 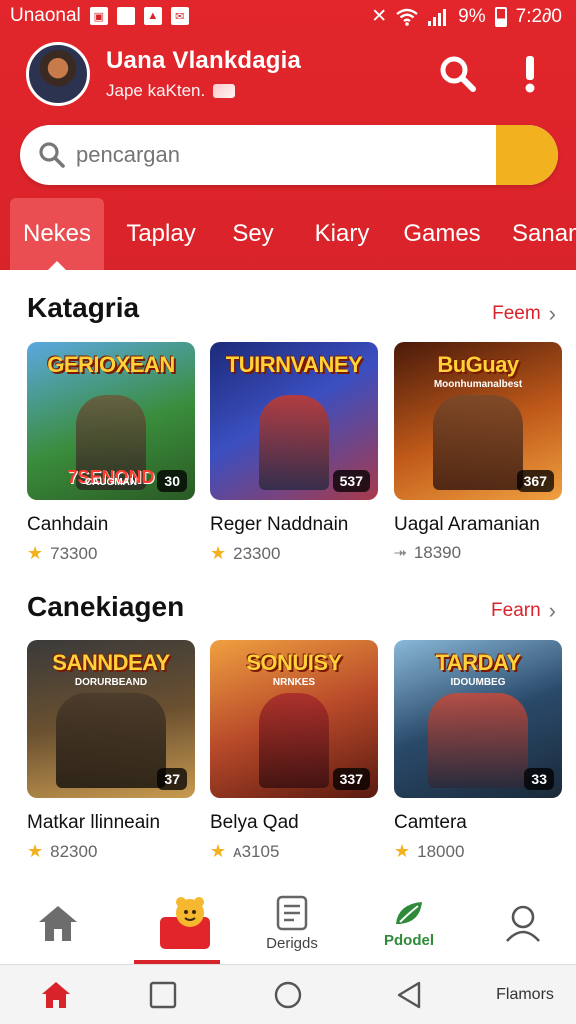 What do you see at coordinates (478, 662) in the screenshot?
I see `game-art-title: TARDAY` at bounding box center [478, 662].